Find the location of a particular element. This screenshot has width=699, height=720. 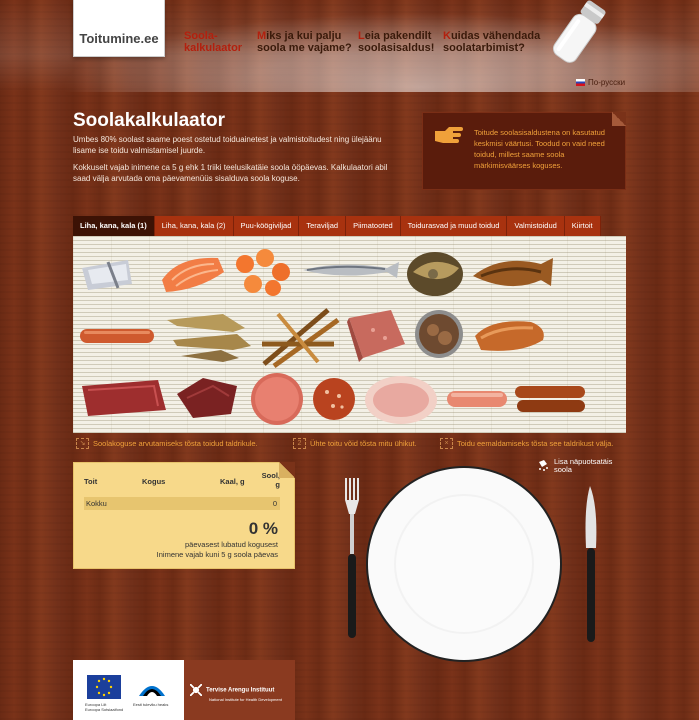

eu-flag-icon is located at coordinates (104, 687).